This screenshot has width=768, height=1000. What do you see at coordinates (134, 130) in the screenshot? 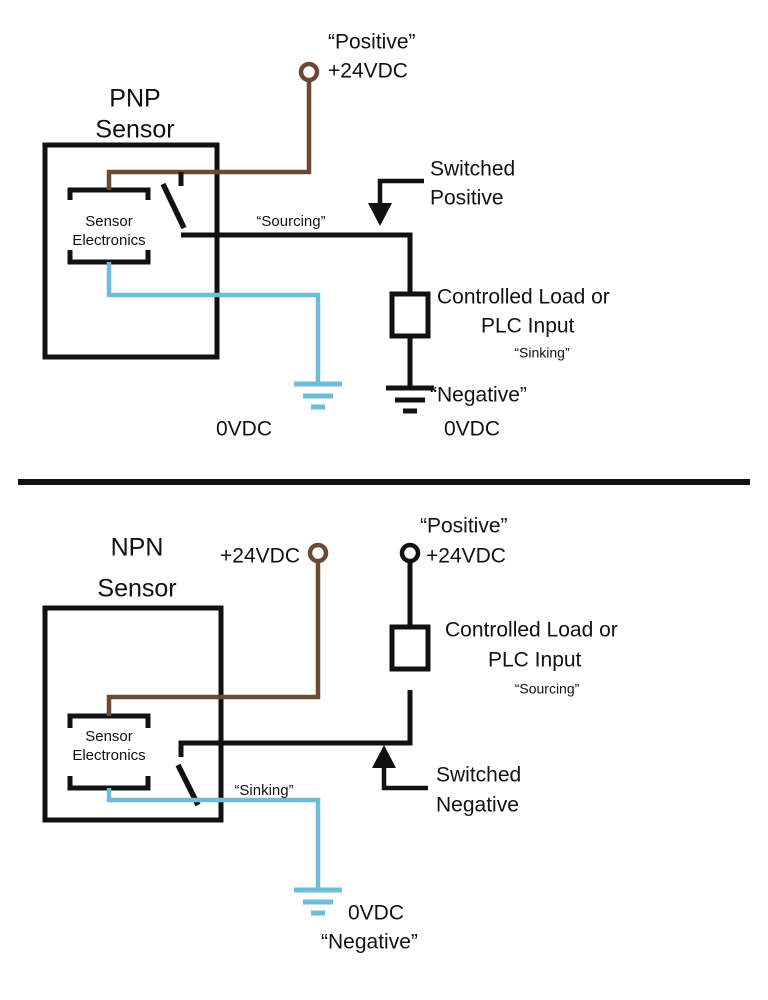
I see `pnp-title-line2: Sensor` at bounding box center [134, 130].